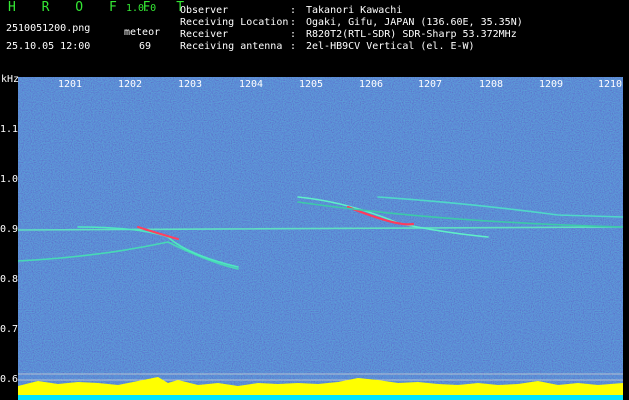 The image size is (629, 400). I want to click on file-name: 2510051200.png, so click(48, 28).